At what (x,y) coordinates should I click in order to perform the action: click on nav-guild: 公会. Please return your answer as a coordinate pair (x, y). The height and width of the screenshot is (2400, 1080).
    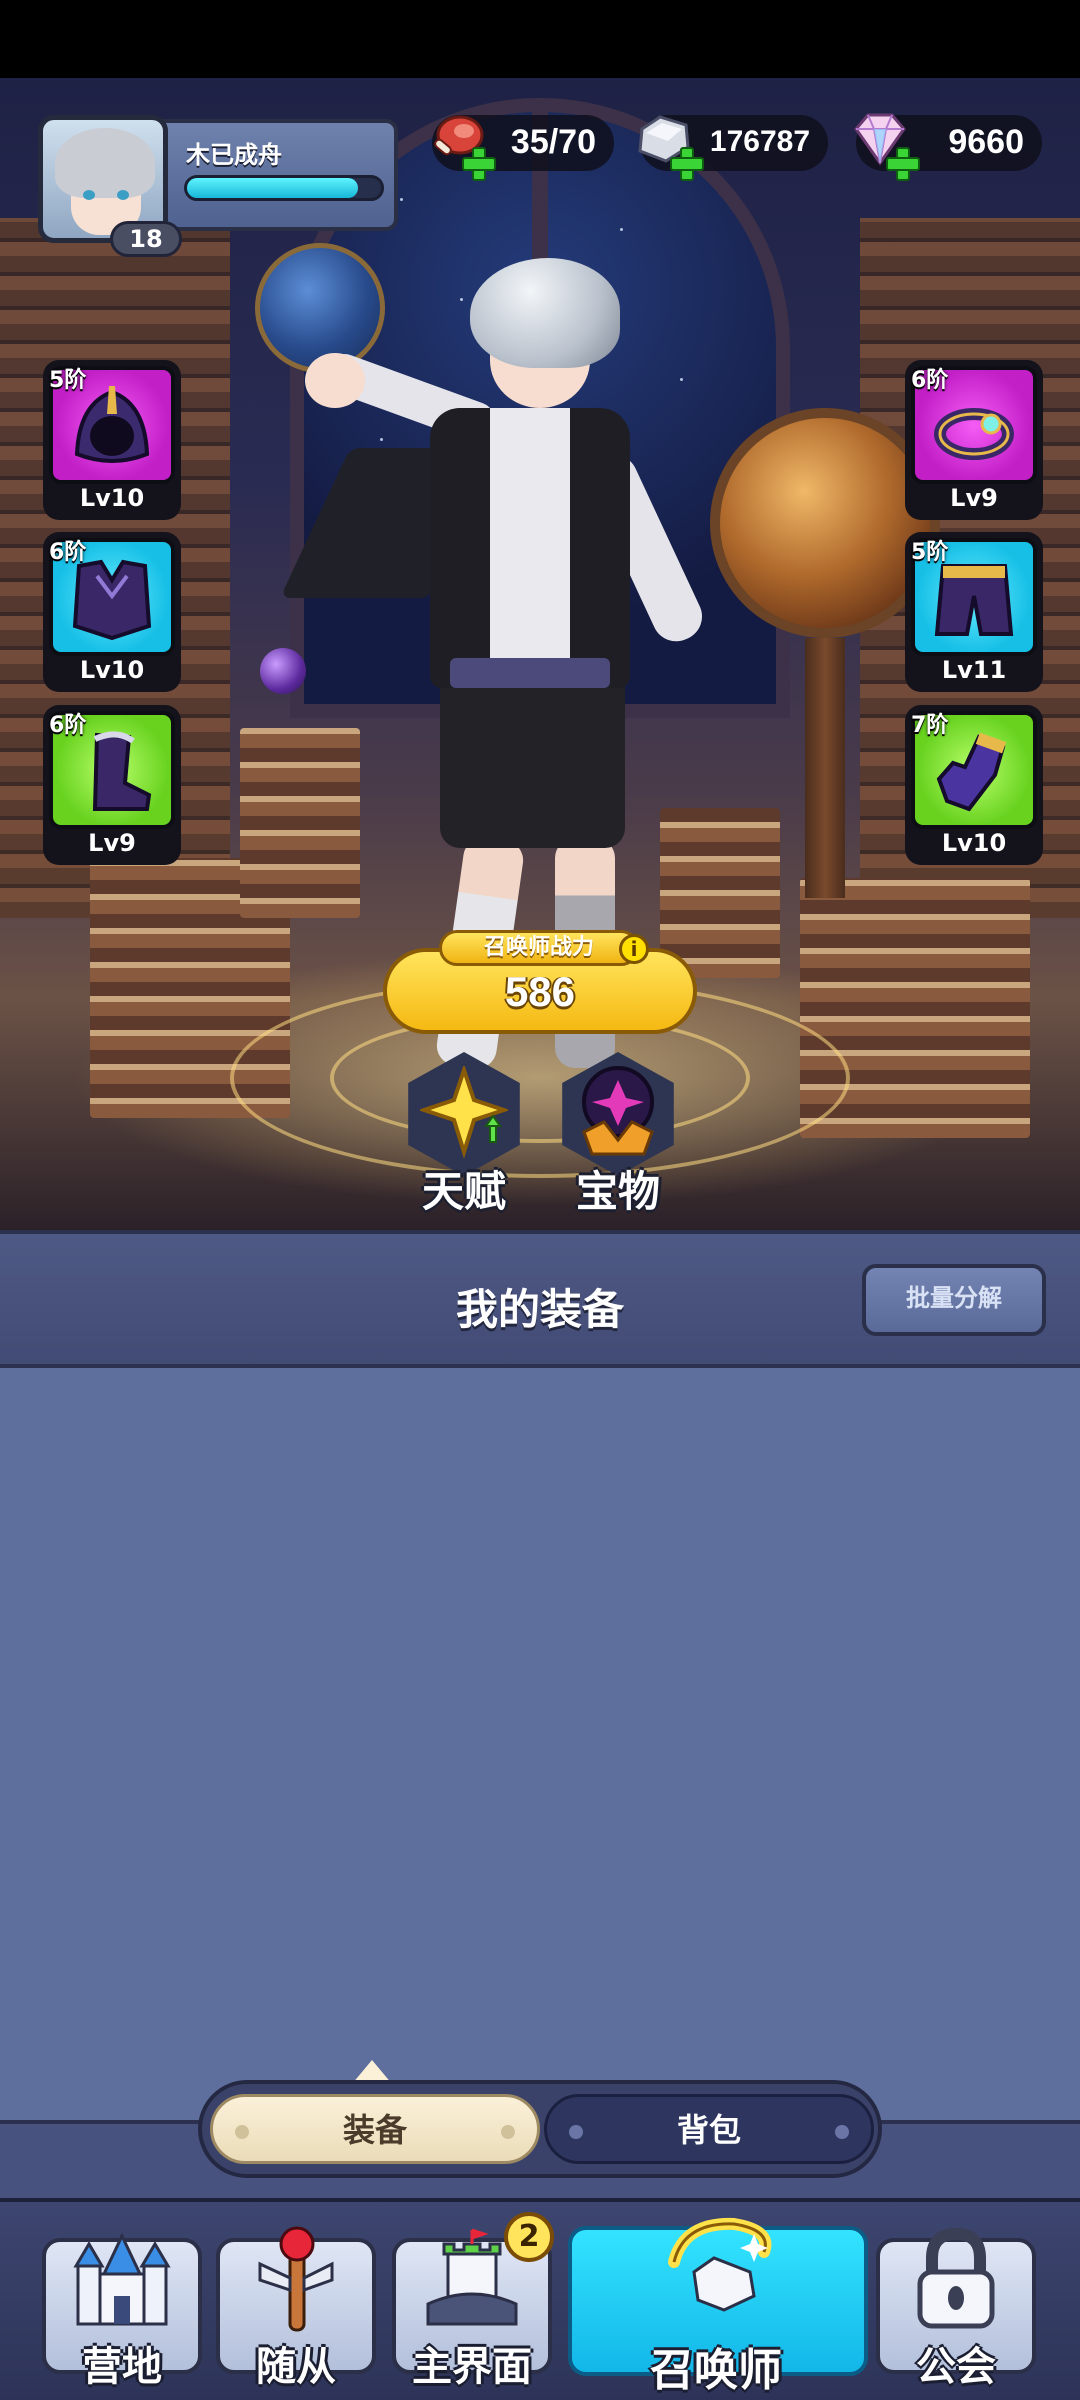
    Looking at the image, I should click on (956, 2309).